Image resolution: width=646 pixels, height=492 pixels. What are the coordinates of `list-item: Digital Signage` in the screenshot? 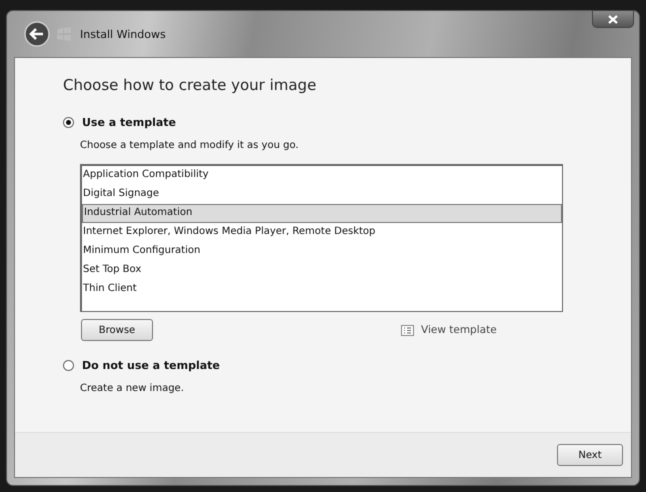 It's located at (322, 194).